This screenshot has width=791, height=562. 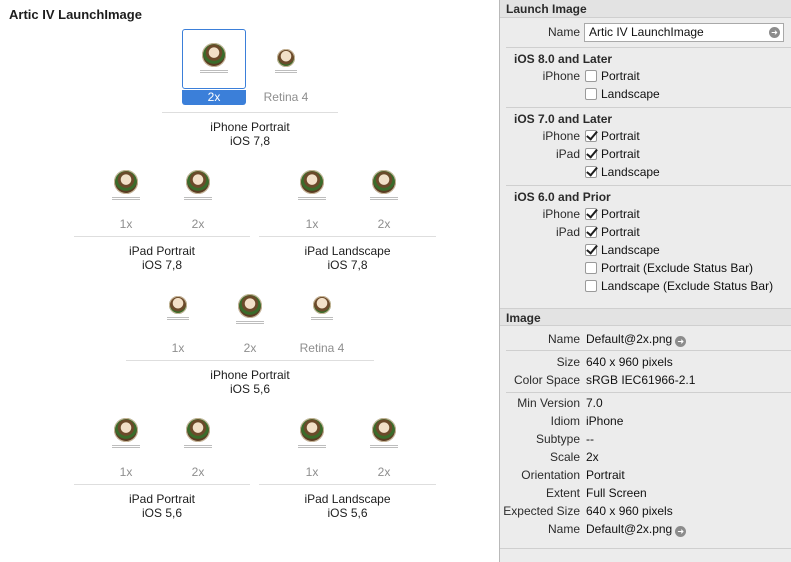 I want to click on image-color-space-row: Color Space sRGB IEC61966-2.1, so click(x=604, y=380).